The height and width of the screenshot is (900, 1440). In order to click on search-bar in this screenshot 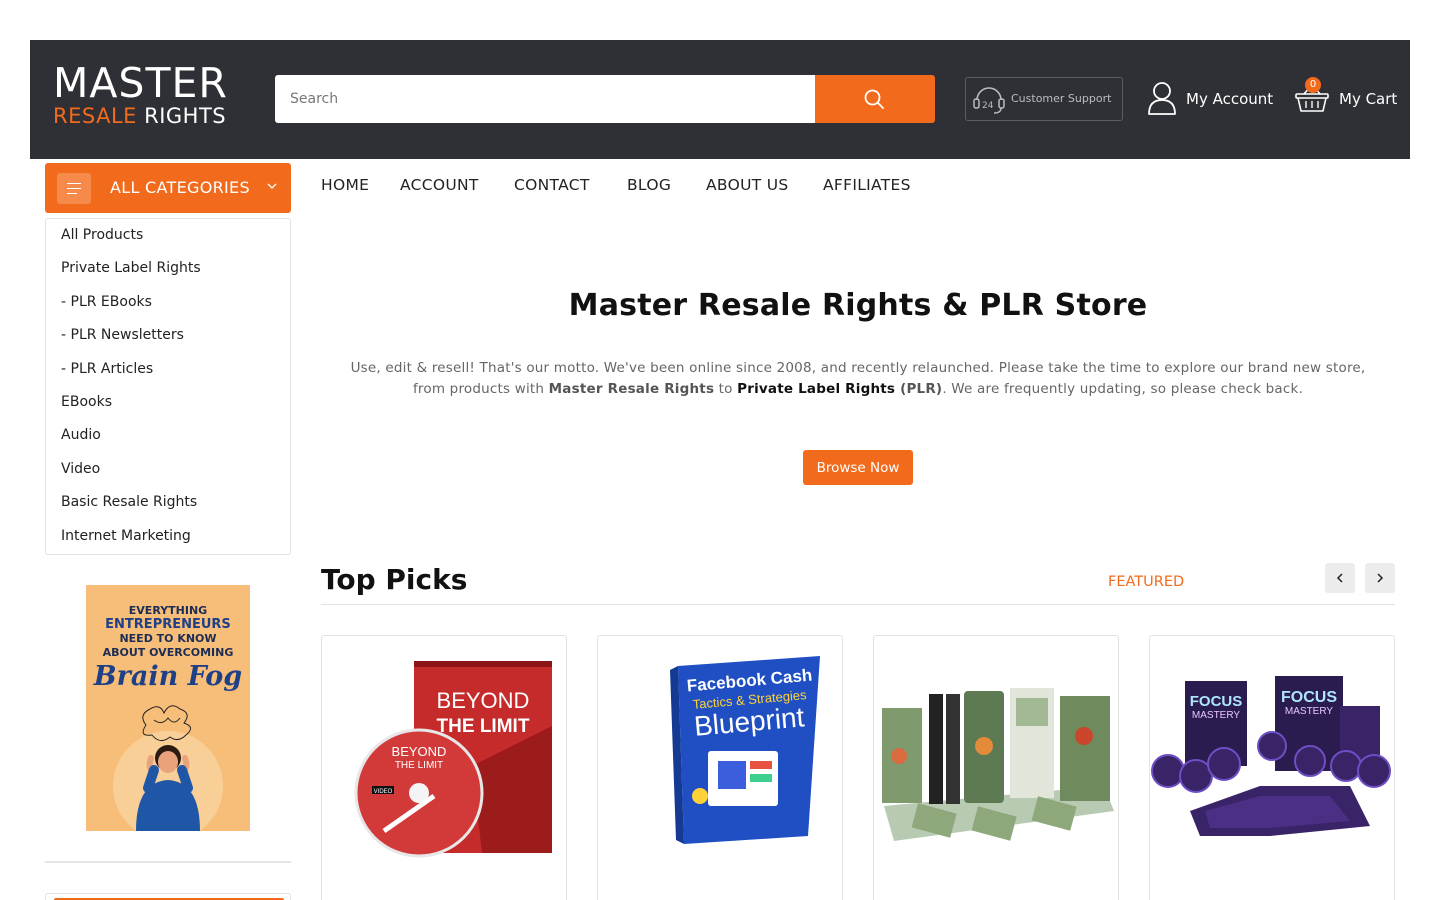, I will do `click(605, 99)`.